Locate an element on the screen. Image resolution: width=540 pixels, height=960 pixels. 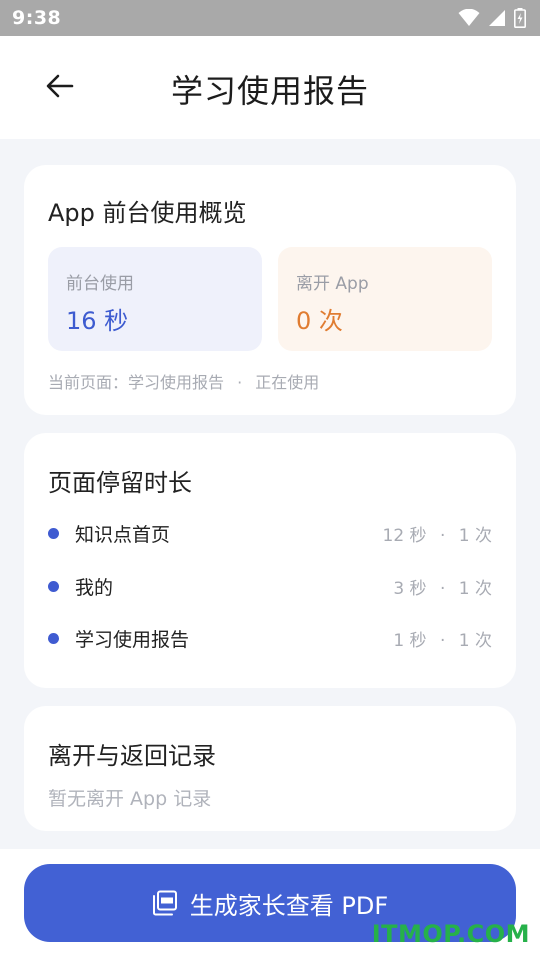
status-icons is located at coordinates (492, 18).